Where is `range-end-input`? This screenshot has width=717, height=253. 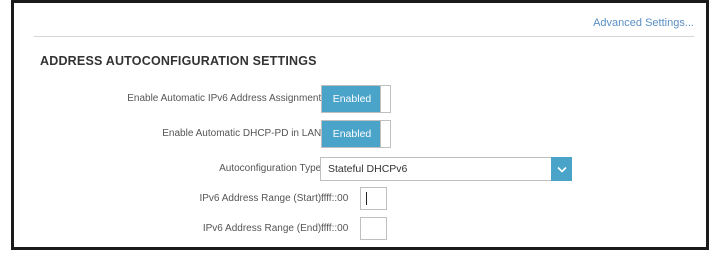
range-end-input is located at coordinates (373, 228).